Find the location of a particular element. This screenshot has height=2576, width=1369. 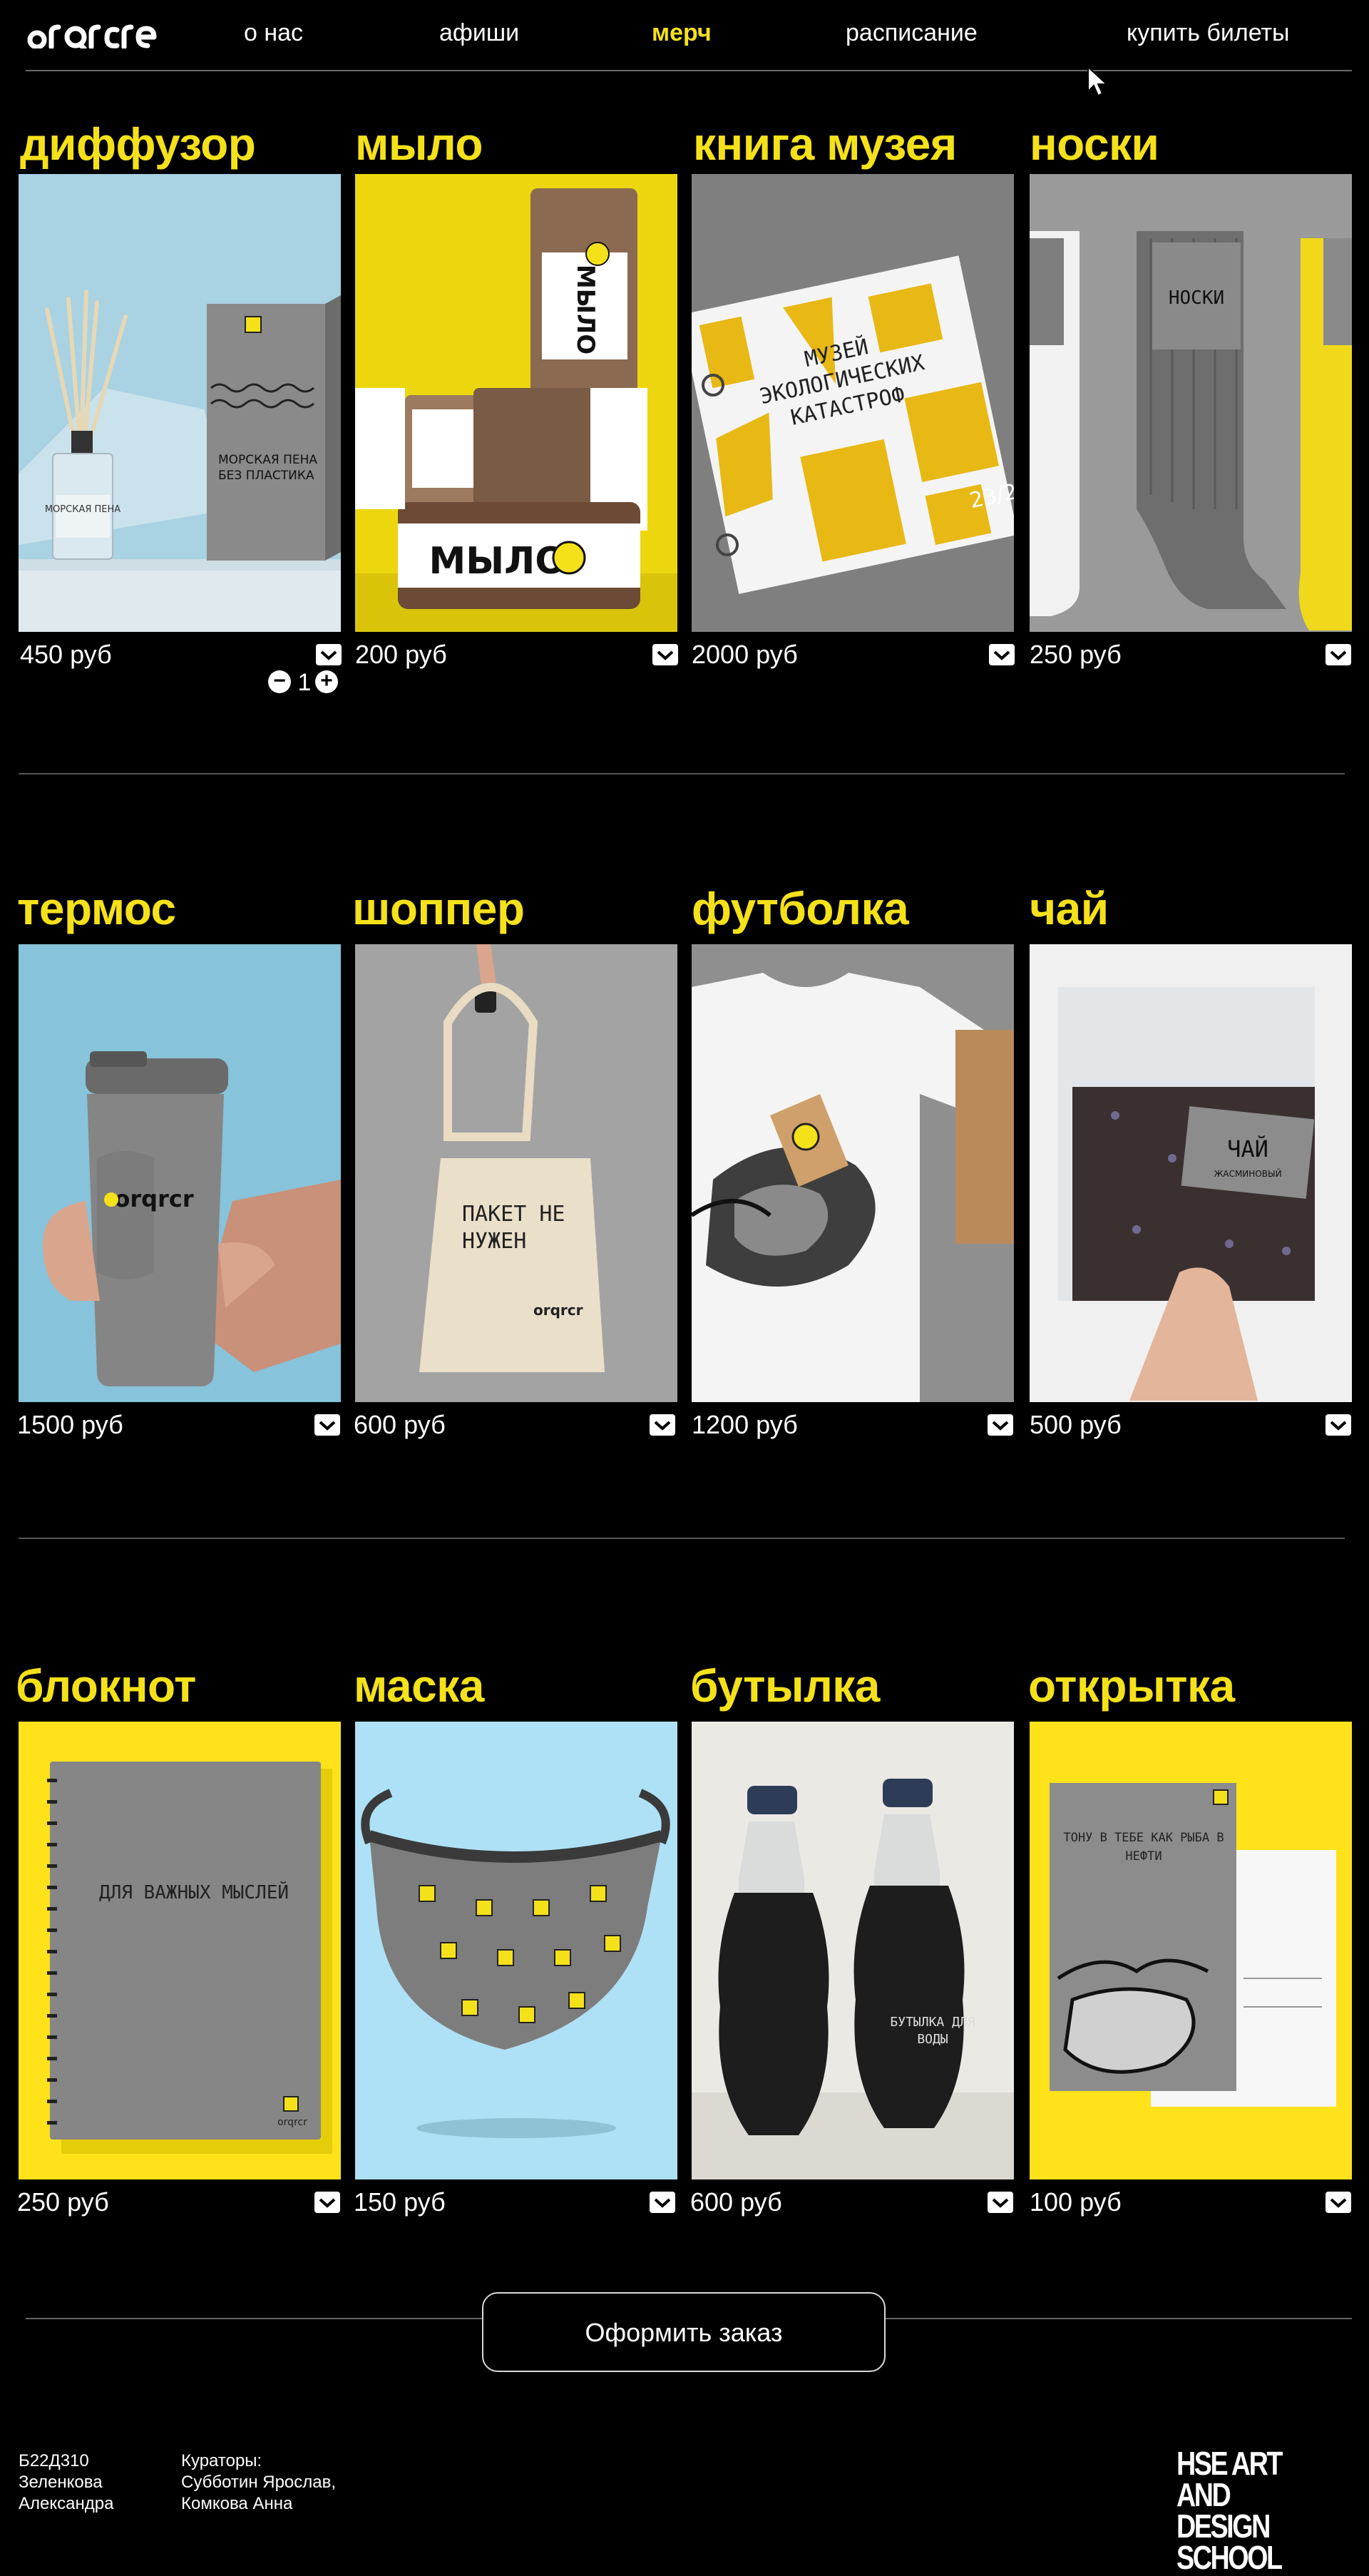

product-price: 2000 руб is located at coordinates (745, 654).